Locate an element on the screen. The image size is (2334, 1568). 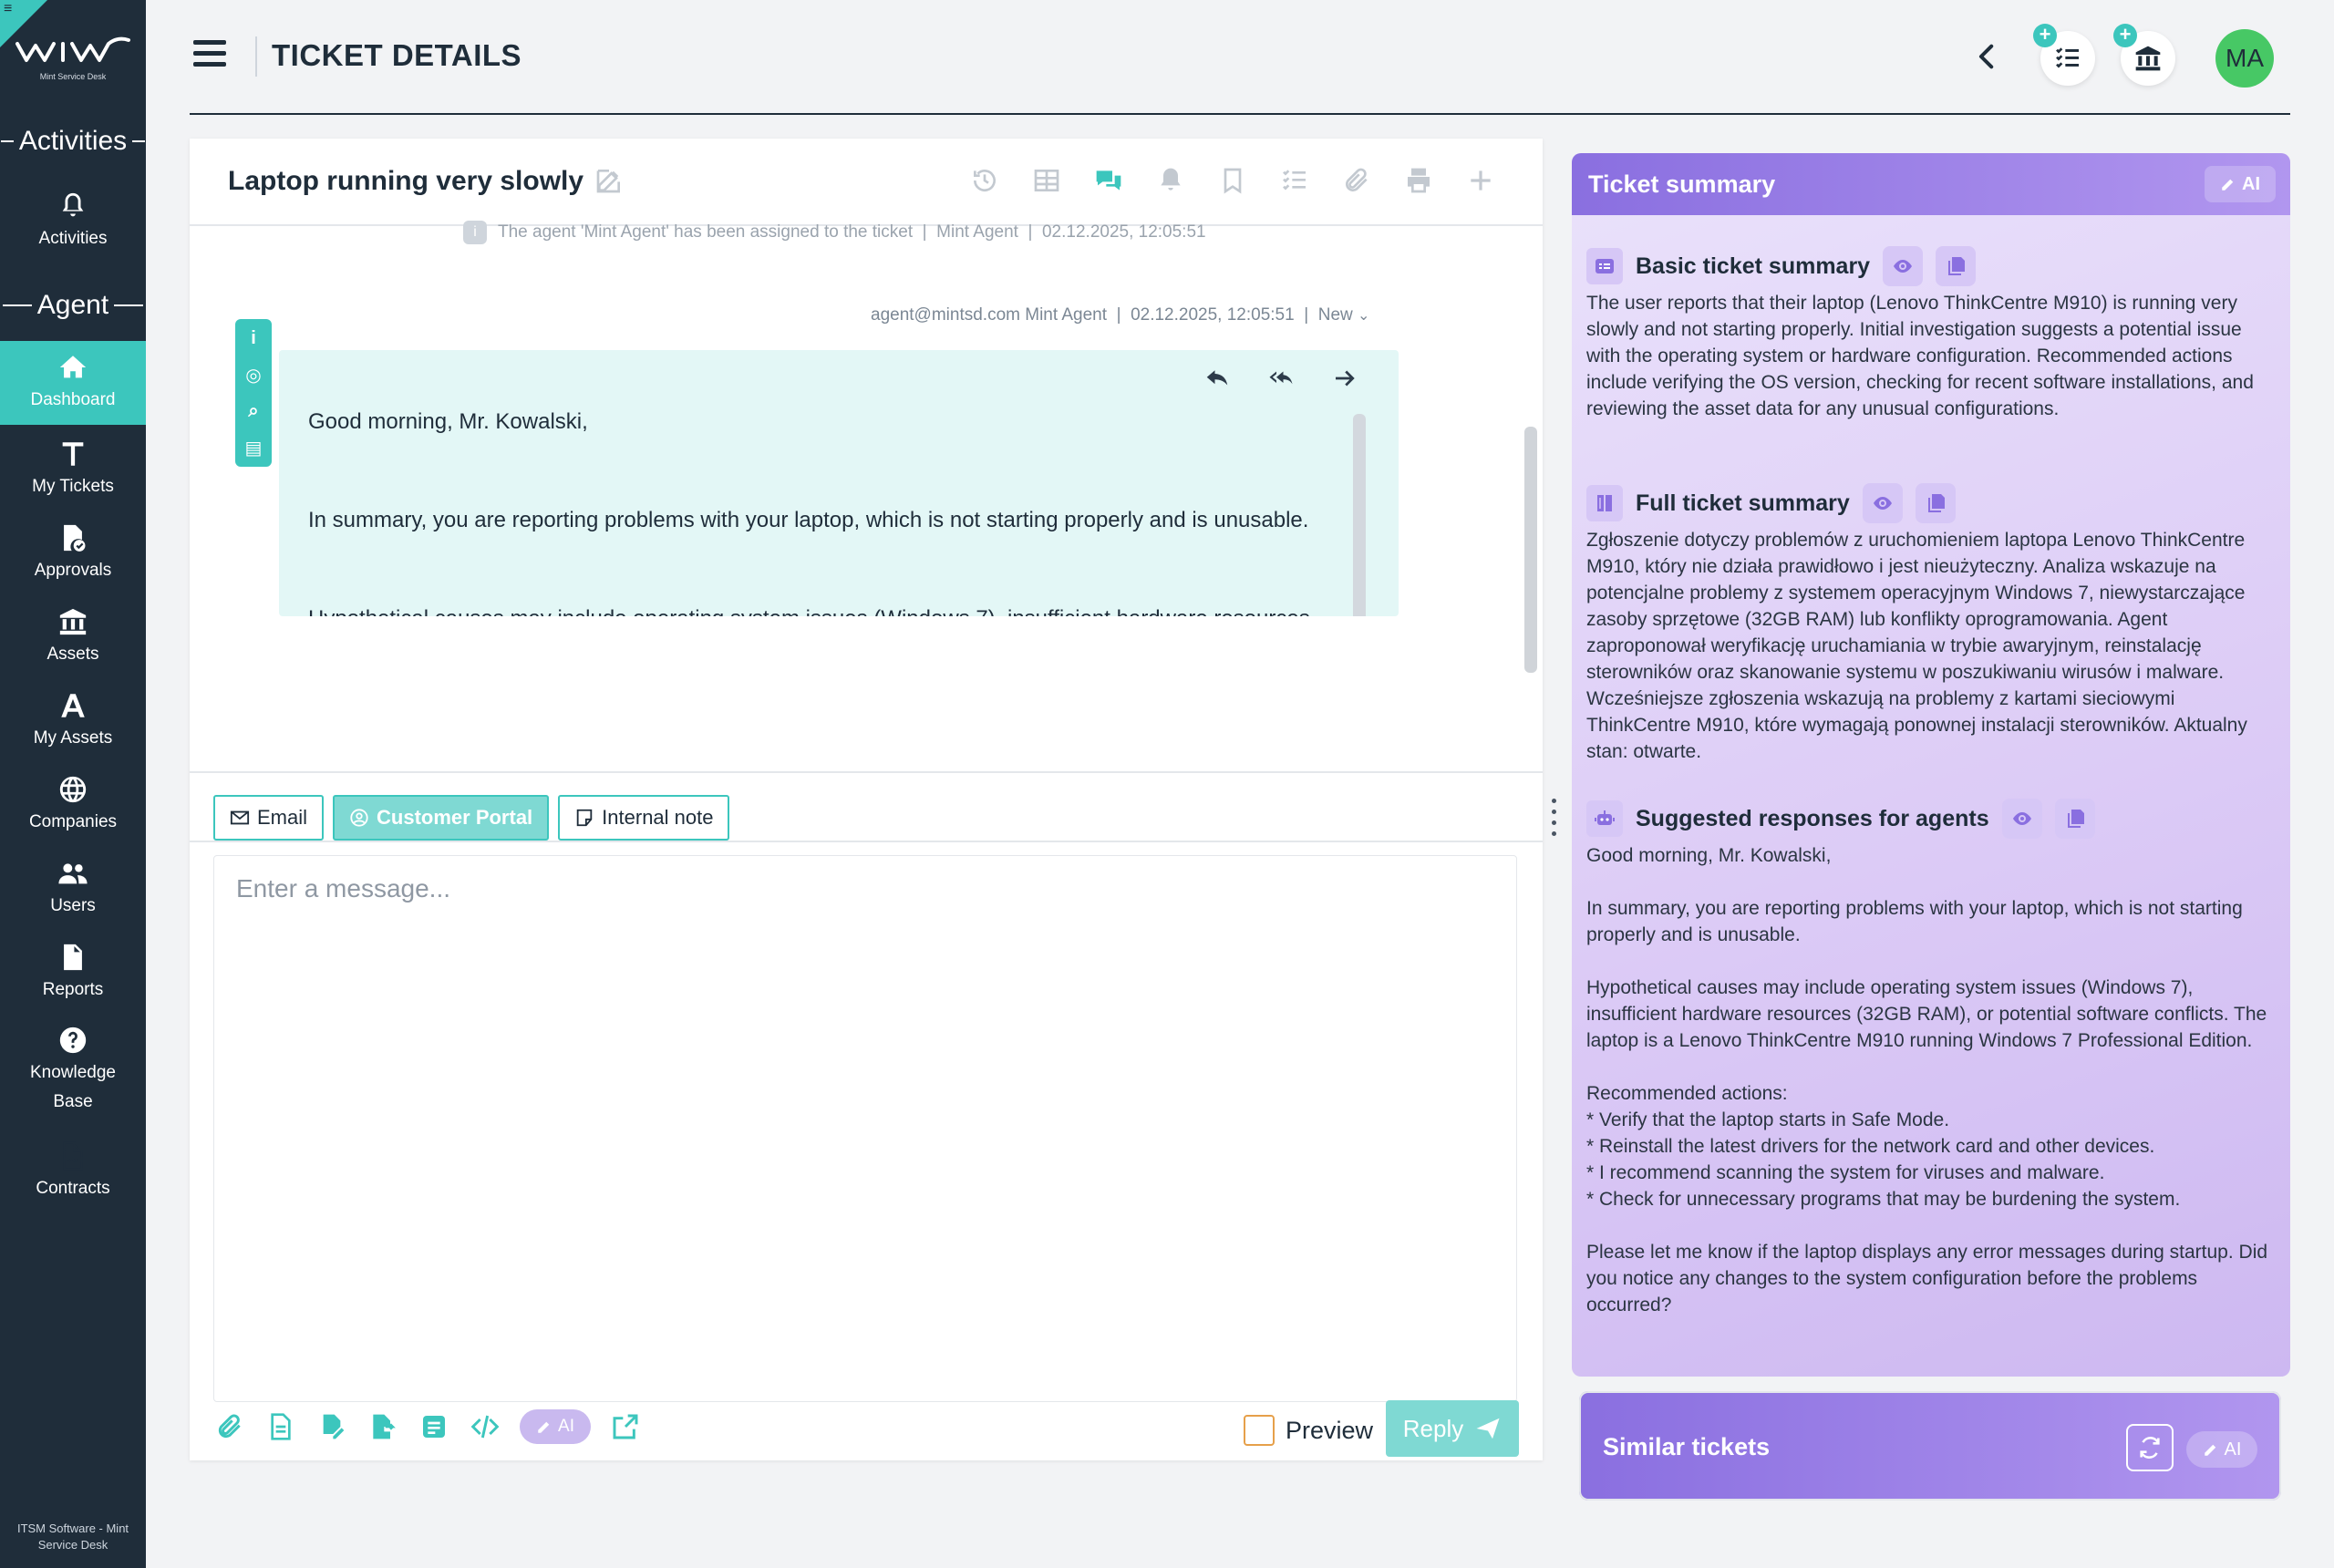
hamburger-menu-icon is located at coordinates (209, 54).